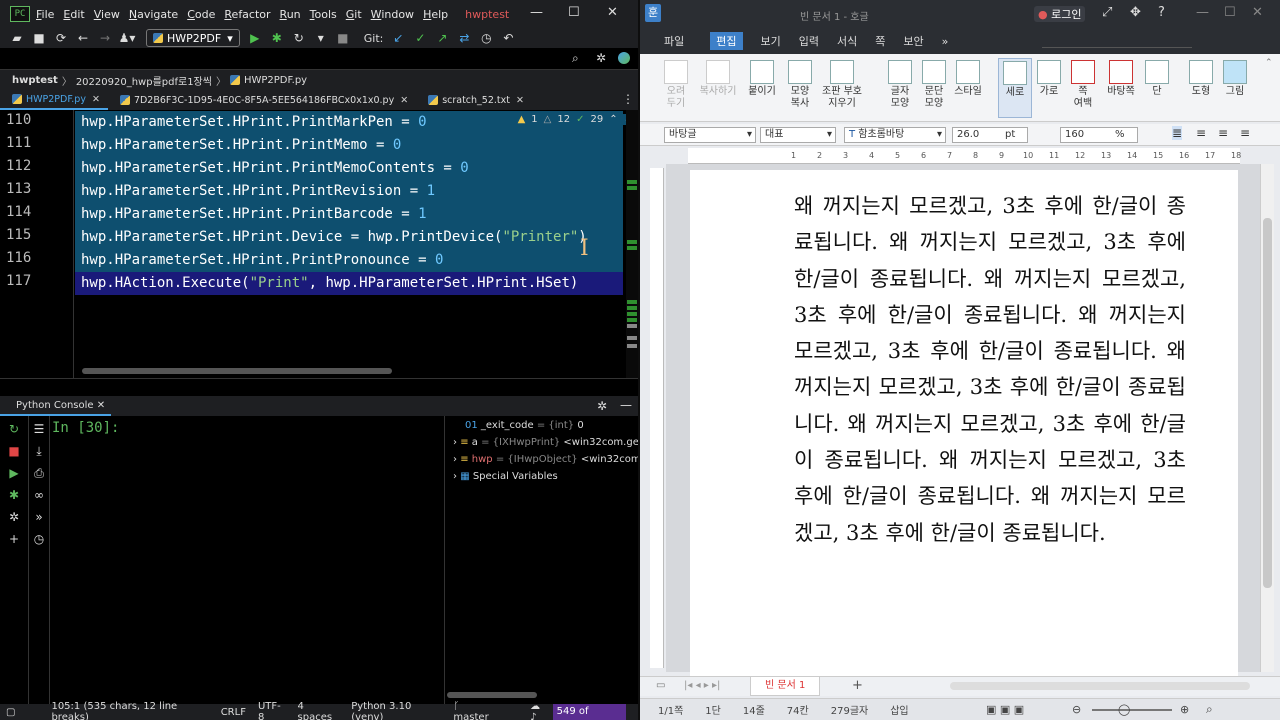  Describe the element at coordinates (14, 539) in the screenshot. I see `add-console-icon: +` at that location.